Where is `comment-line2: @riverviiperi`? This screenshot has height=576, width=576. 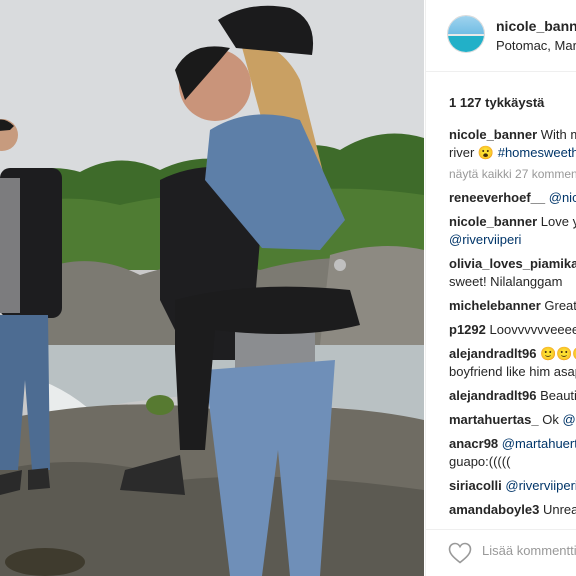 comment-line2: @riverviiperi is located at coordinates (512, 240).